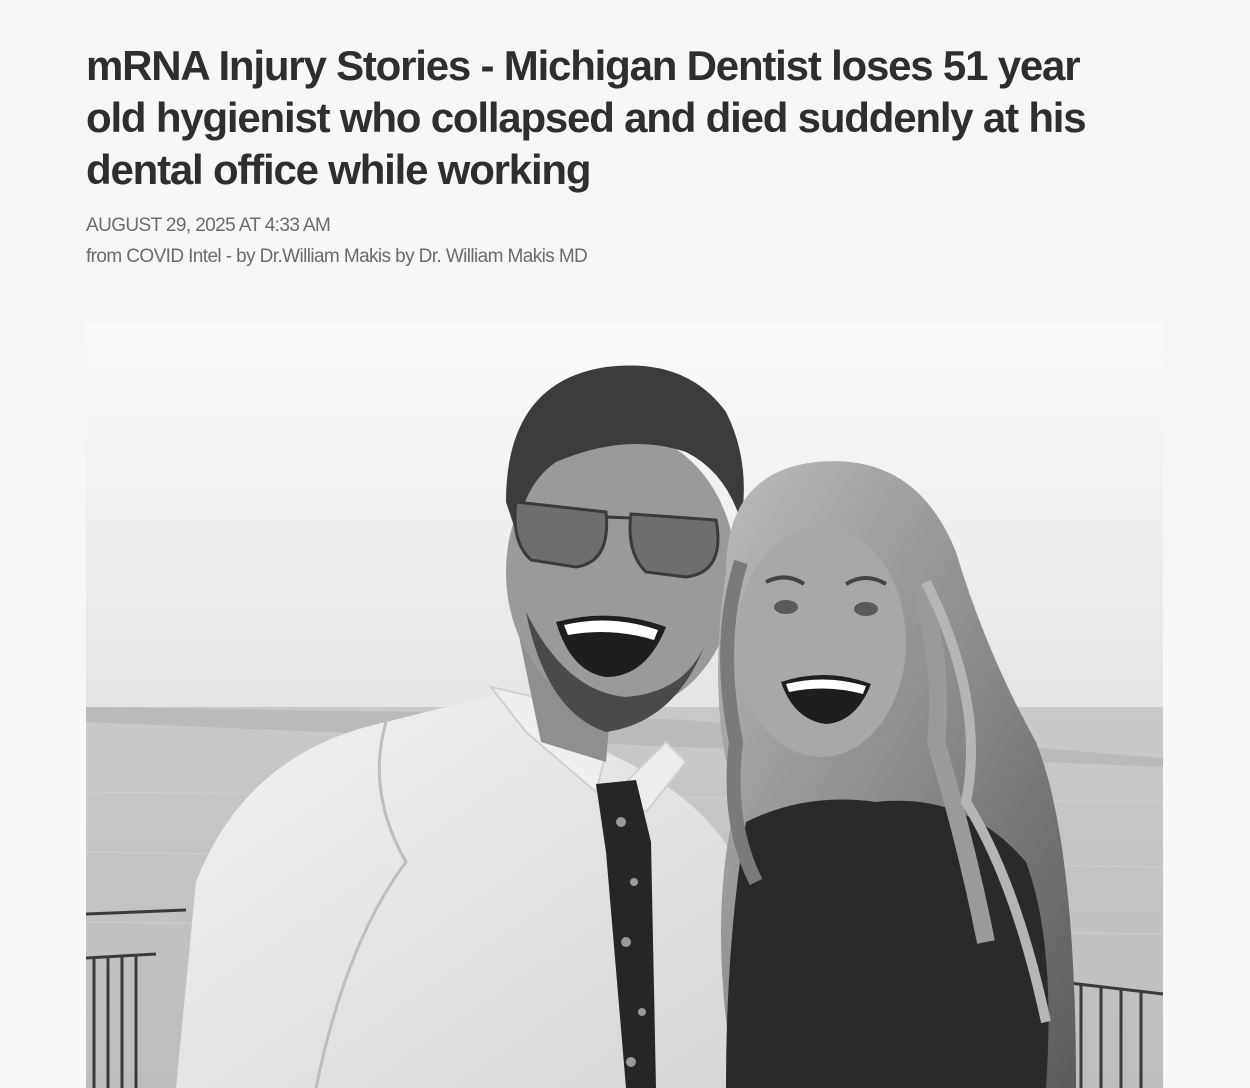 The width and height of the screenshot is (1250, 1088). What do you see at coordinates (208, 225) in the screenshot?
I see `publish-date: AUGUST 29, 2025 AT 4:33 AM` at bounding box center [208, 225].